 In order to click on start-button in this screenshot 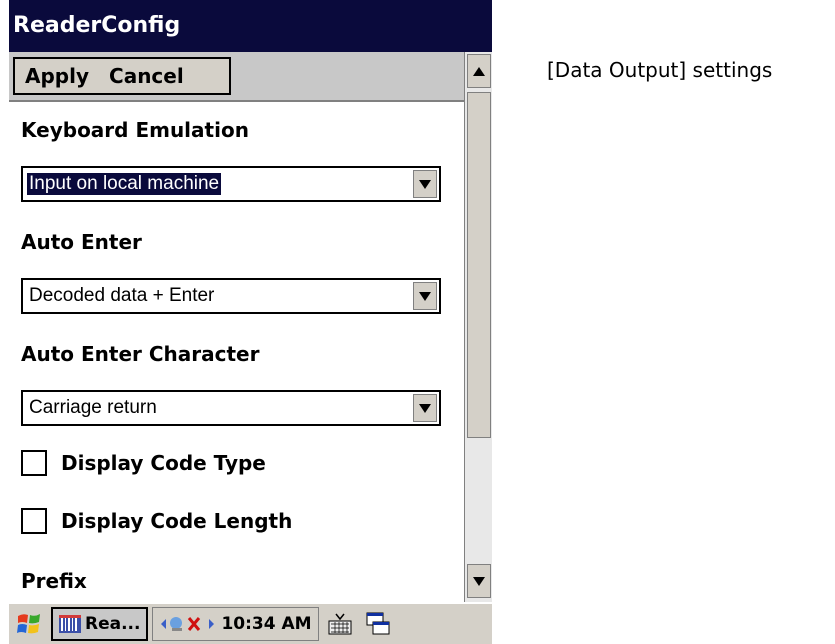, I will do `click(29, 624)`.